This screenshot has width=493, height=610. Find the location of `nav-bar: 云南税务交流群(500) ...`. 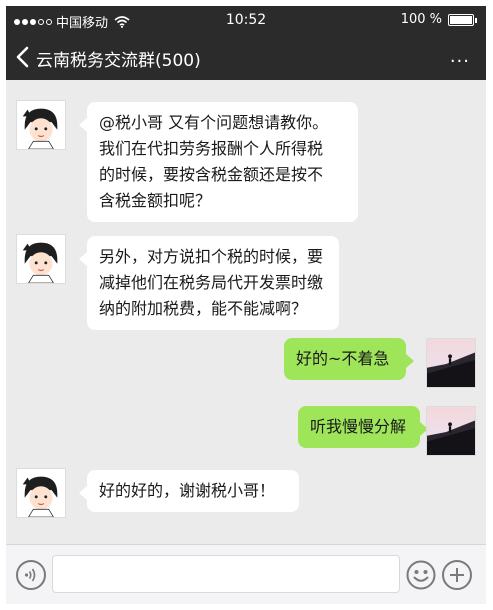

nav-bar: 云南税务交流群(500) ... is located at coordinates (246, 57).